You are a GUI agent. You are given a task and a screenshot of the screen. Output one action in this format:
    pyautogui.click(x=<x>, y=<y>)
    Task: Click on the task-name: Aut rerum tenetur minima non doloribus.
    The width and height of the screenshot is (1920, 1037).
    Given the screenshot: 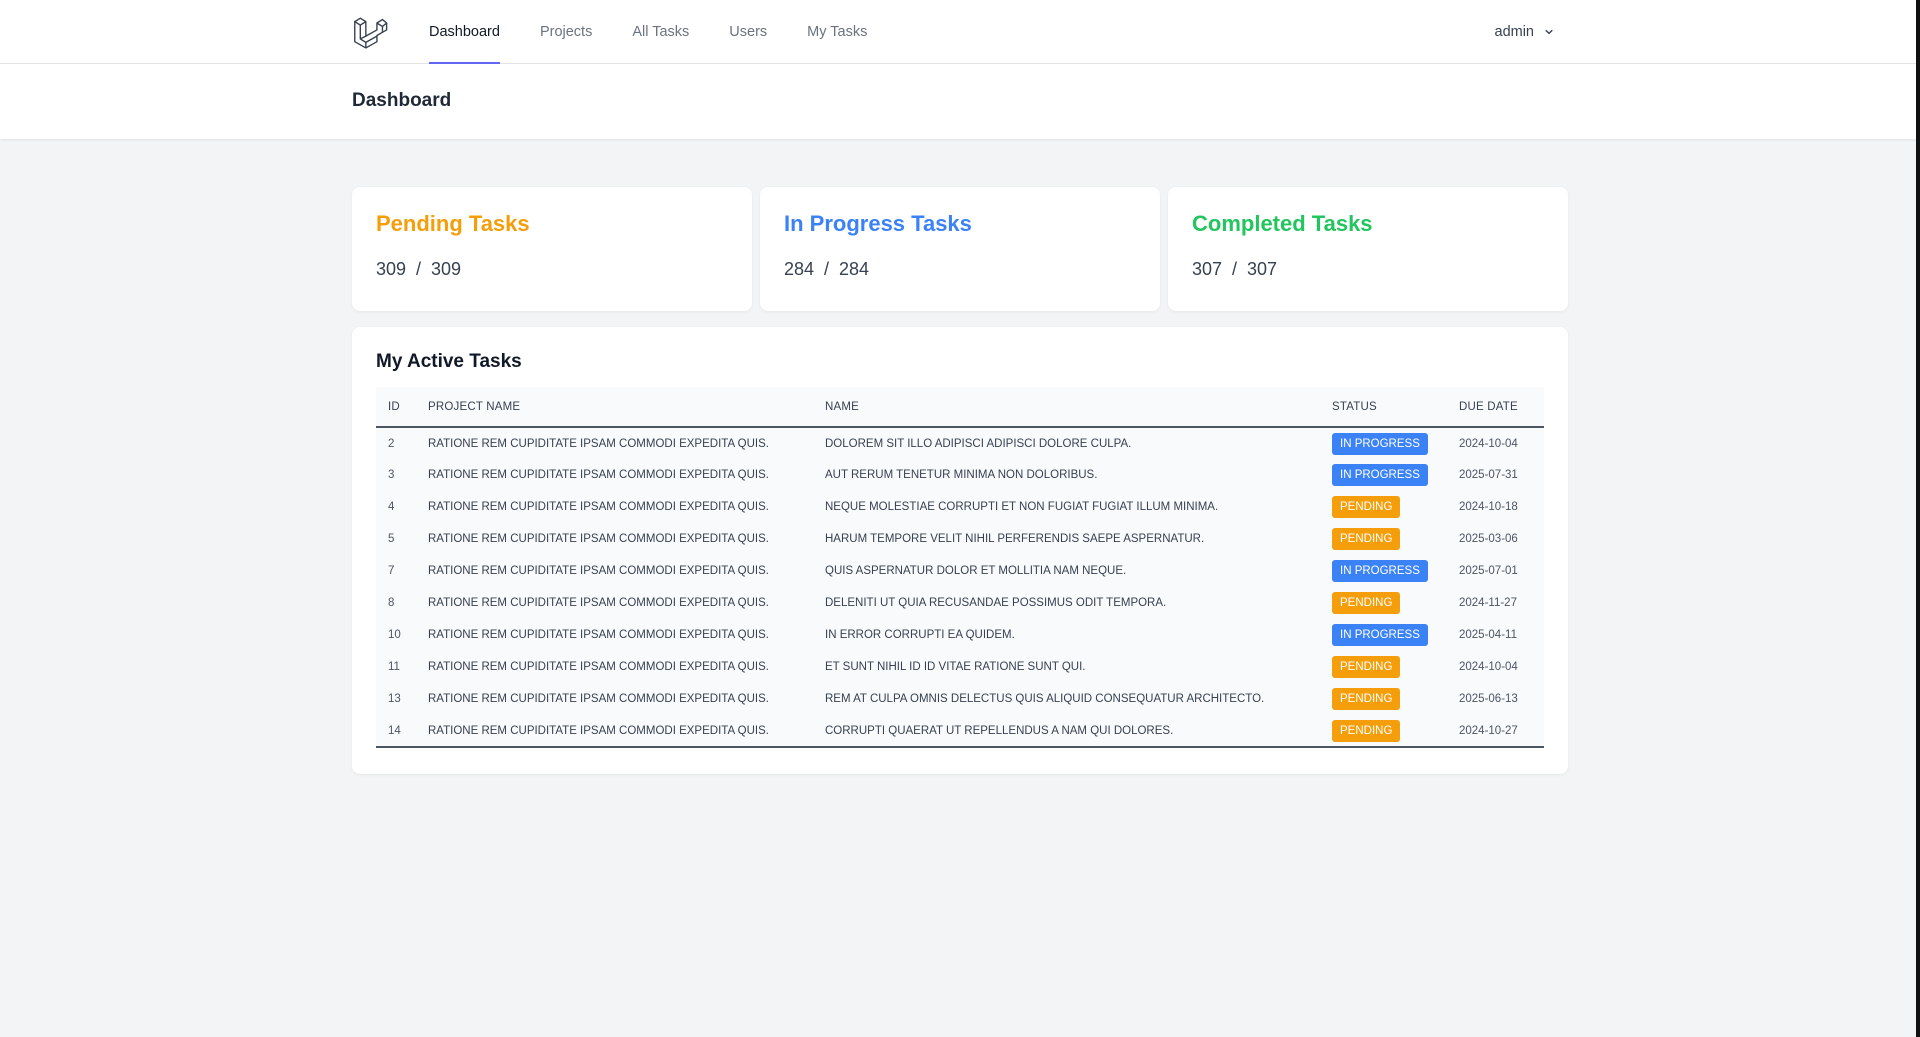 What is the action you would take?
    pyautogui.click(x=961, y=475)
    